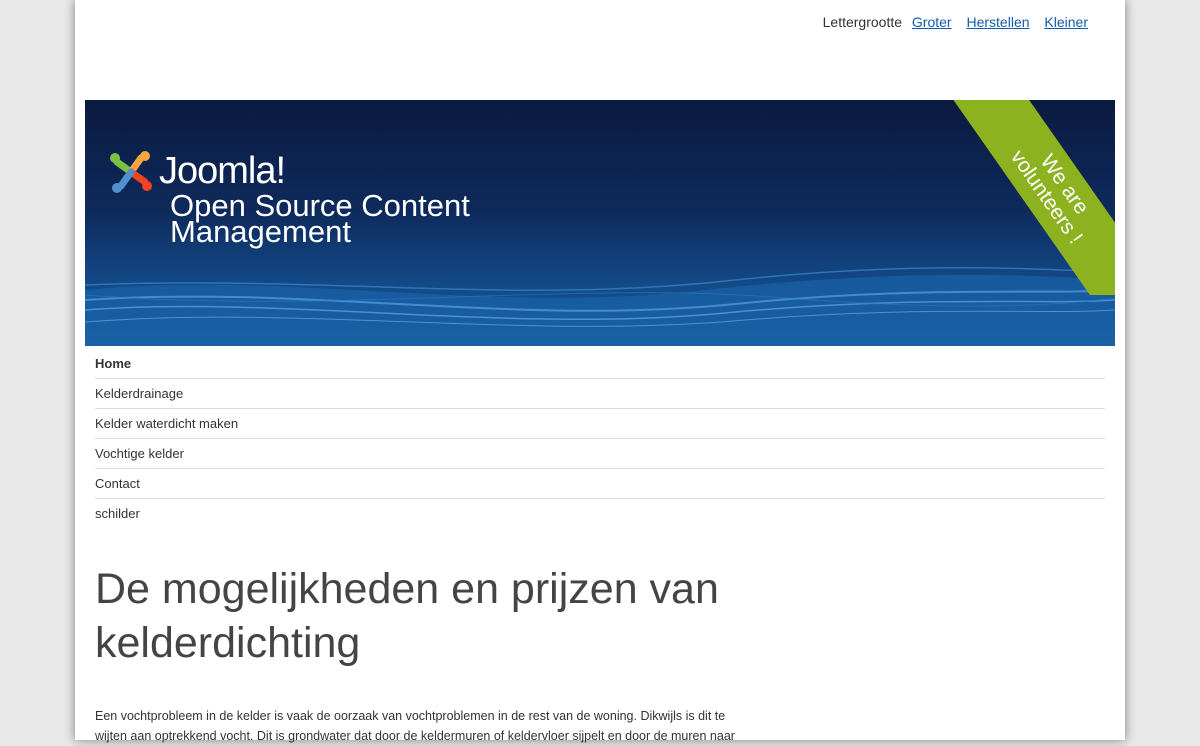 The image size is (1200, 746). Describe the element at coordinates (600, 513) in the screenshot. I see `menu-item-schilder: schilder` at that location.